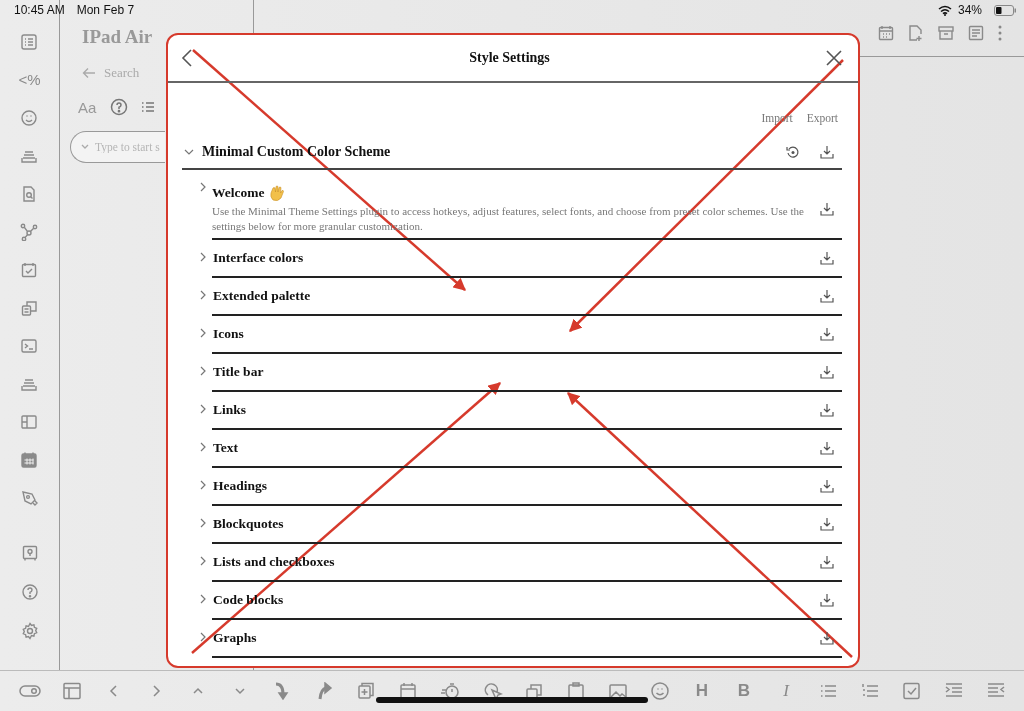 The height and width of the screenshot is (711, 1024). Describe the element at coordinates (85, 147) in the screenshot. I see `caret-icon` at that location.